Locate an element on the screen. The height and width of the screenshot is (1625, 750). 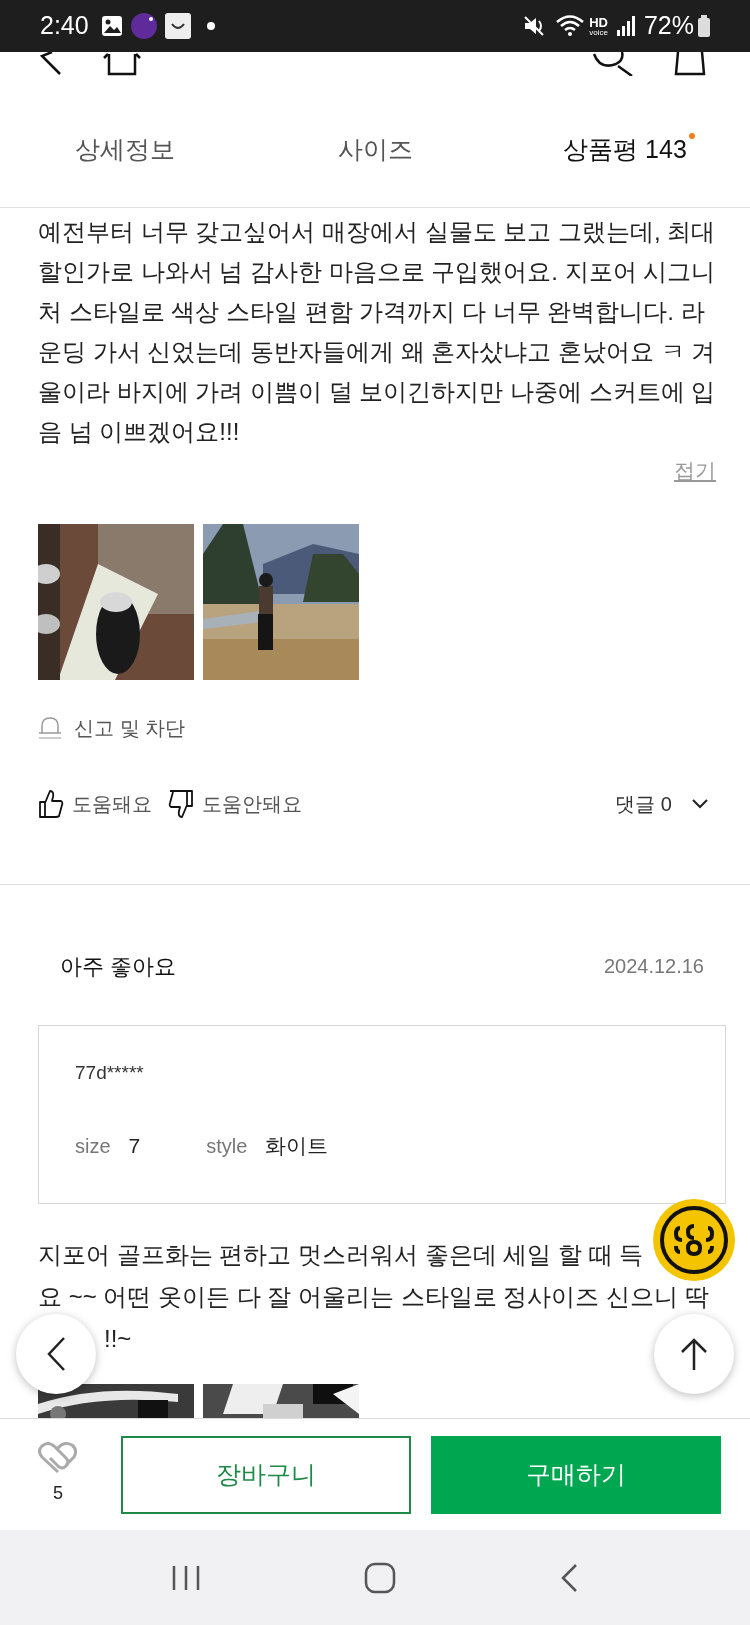
review-text: 예전부터 너무 갖고싶어서 매장에서 실물도 보고 그랬는데, 최대 할인가로 나와서 넘 감사한 마음으로 구입했어요. 지포어 시그니 처 스타일로 색상 스타일 편함 가격까지 다 너무 완벽합니다. 라 운딩 가서 신었는데 동반자들에게 왜 혼자샀냐고 혼났어요 ㅋ 겨 울이라 바지에 가려 이쁨이 덜 보이긴하지만 나중에 스커트에 입 음 넘 이쁘겠어요!!! is located at coordinates (377, 332).